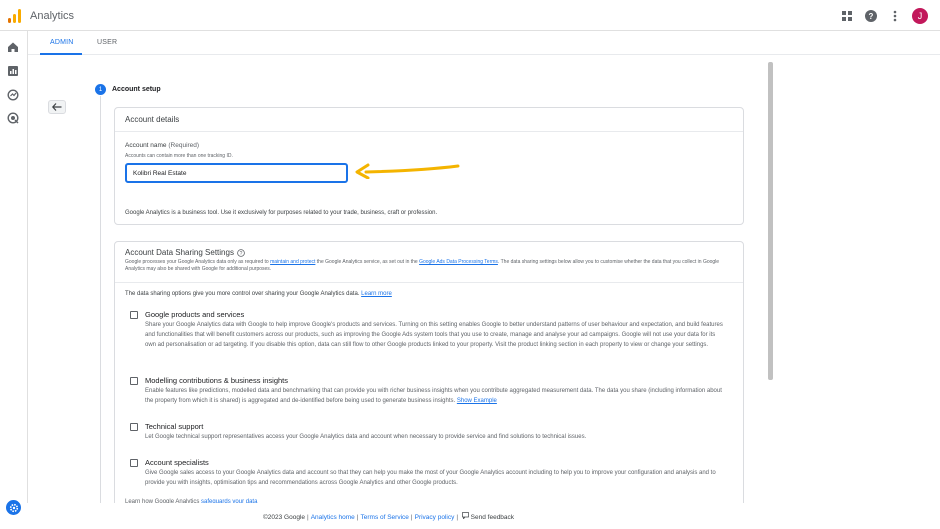 This screenshot has width=940, height=529. Describe the element at coordinates (236, 173) in the screenshot. I see `account-name-input: Kolibri Real Estate` at that location.